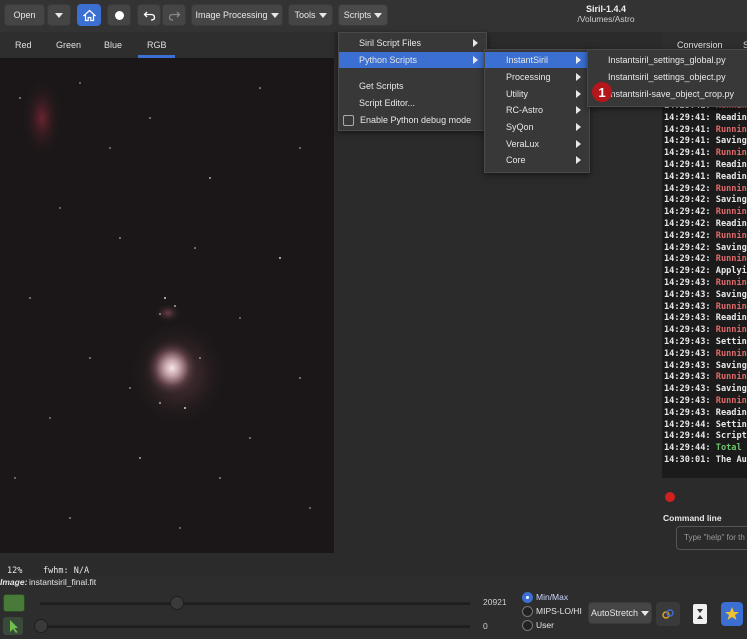 This screenshot has width=747, height=639. Describe the element at coordinates (255, 626) in the screenshot. I see `low-slider-track` at that location.